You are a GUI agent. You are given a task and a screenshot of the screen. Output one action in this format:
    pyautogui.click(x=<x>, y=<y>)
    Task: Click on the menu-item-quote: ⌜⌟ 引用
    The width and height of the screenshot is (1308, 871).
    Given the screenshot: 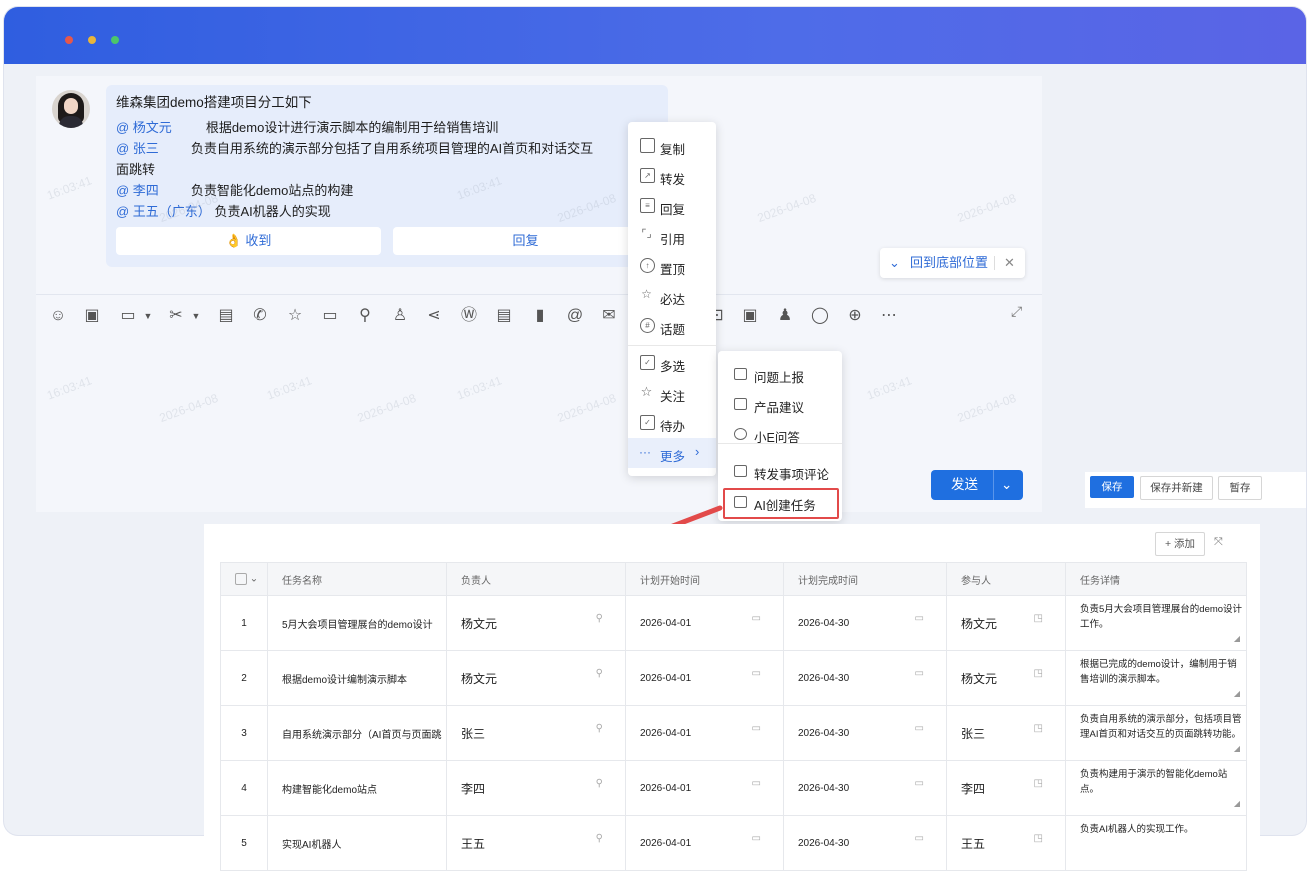 What is the action you would take?
    pyautogui.click(x=672, y=236)
    